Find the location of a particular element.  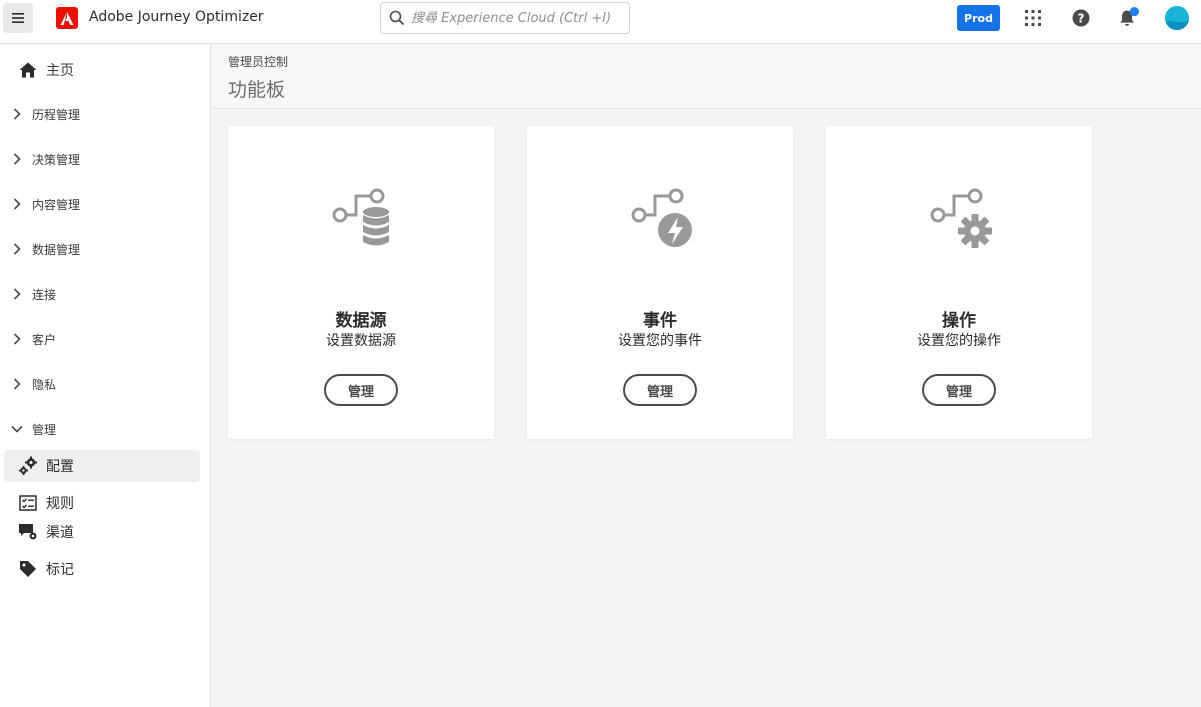

user-avatar is located at coordinates (1177, 18).